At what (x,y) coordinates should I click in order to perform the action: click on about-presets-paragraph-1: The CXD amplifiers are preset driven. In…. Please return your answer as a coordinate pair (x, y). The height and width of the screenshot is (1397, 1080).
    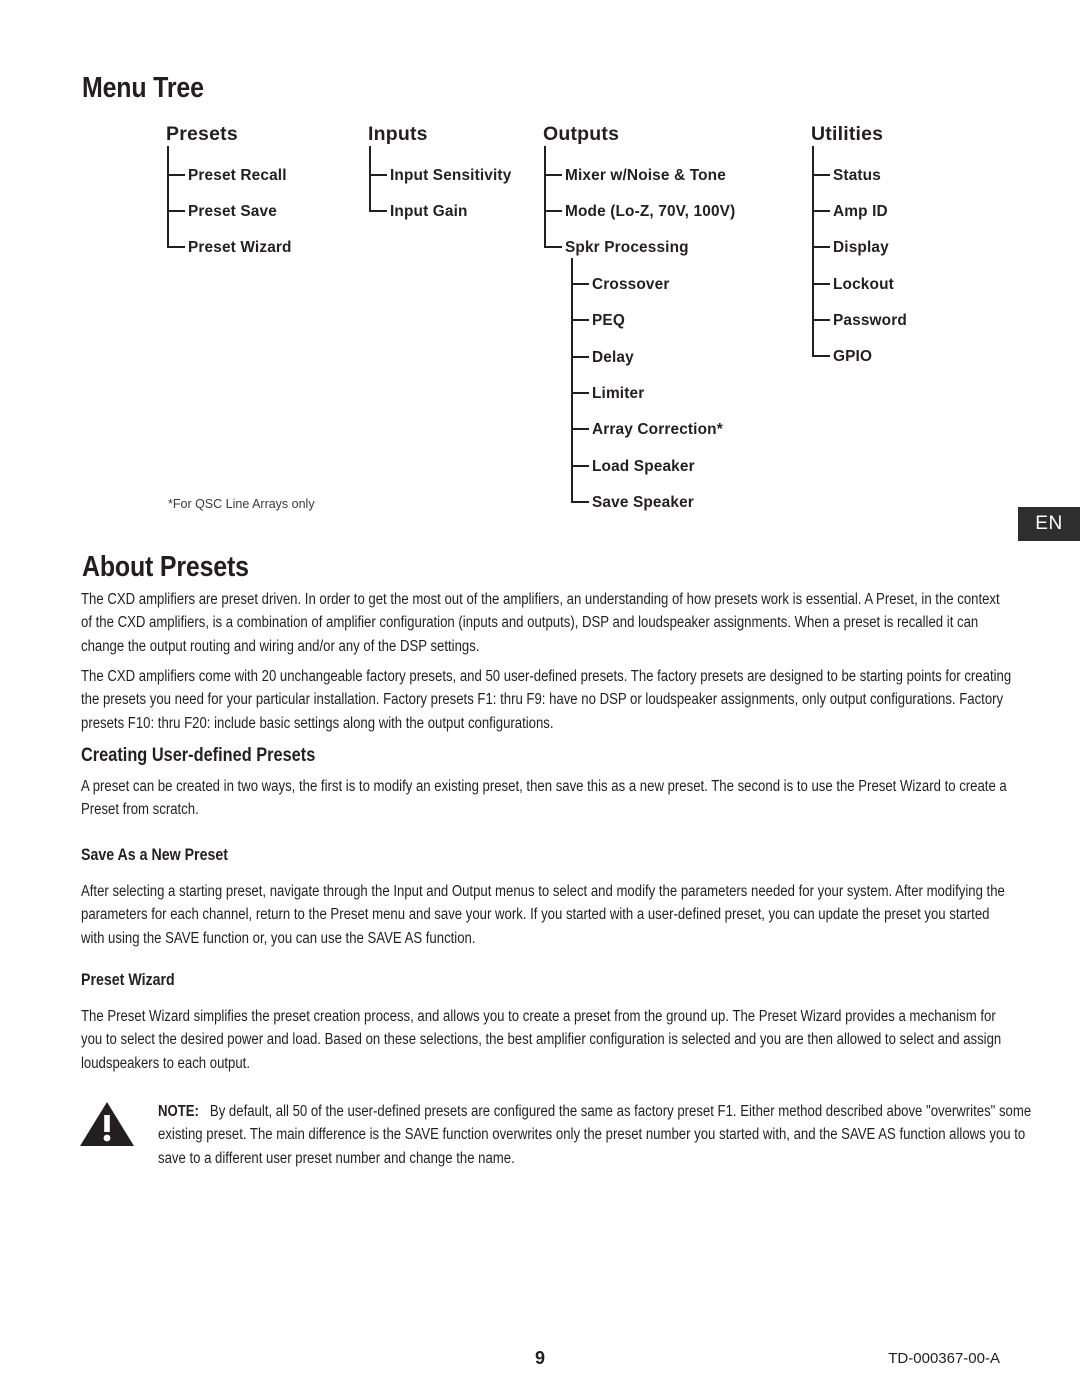
    Looking at the image, I should click on (540, 623).